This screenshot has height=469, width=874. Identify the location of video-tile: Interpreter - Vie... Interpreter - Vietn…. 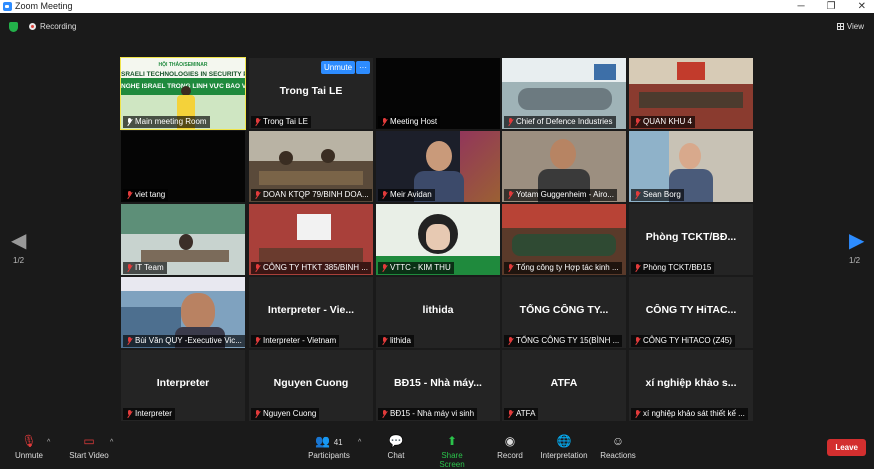
(311, 312).